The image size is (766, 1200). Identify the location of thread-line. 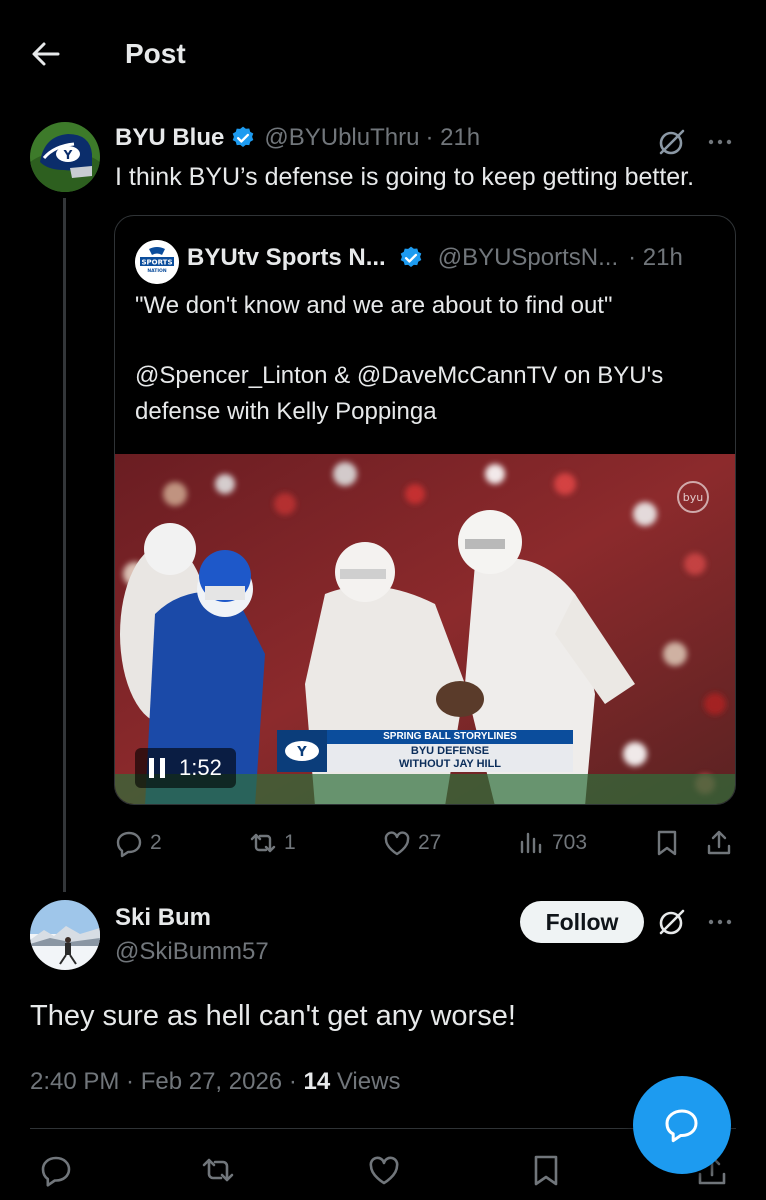
(64, 545).